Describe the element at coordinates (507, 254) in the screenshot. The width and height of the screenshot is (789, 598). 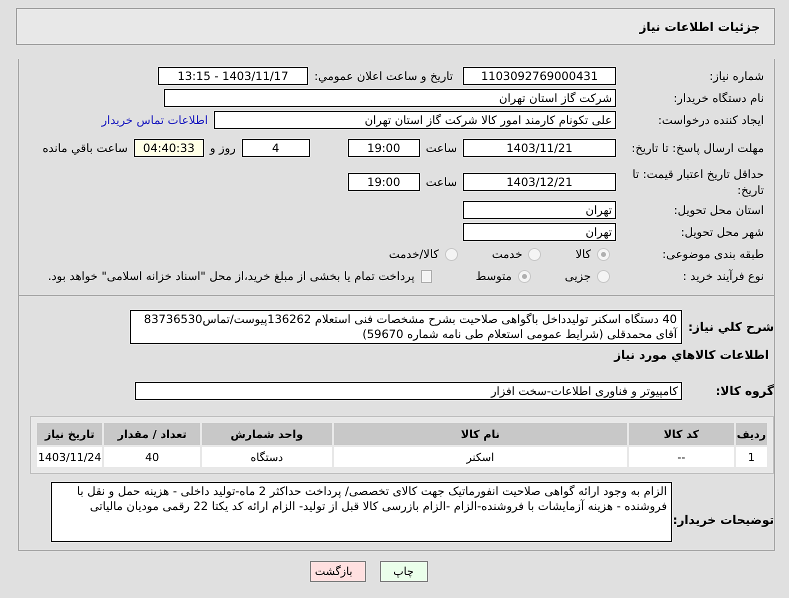
I see `option-label: خدمت` at that location.